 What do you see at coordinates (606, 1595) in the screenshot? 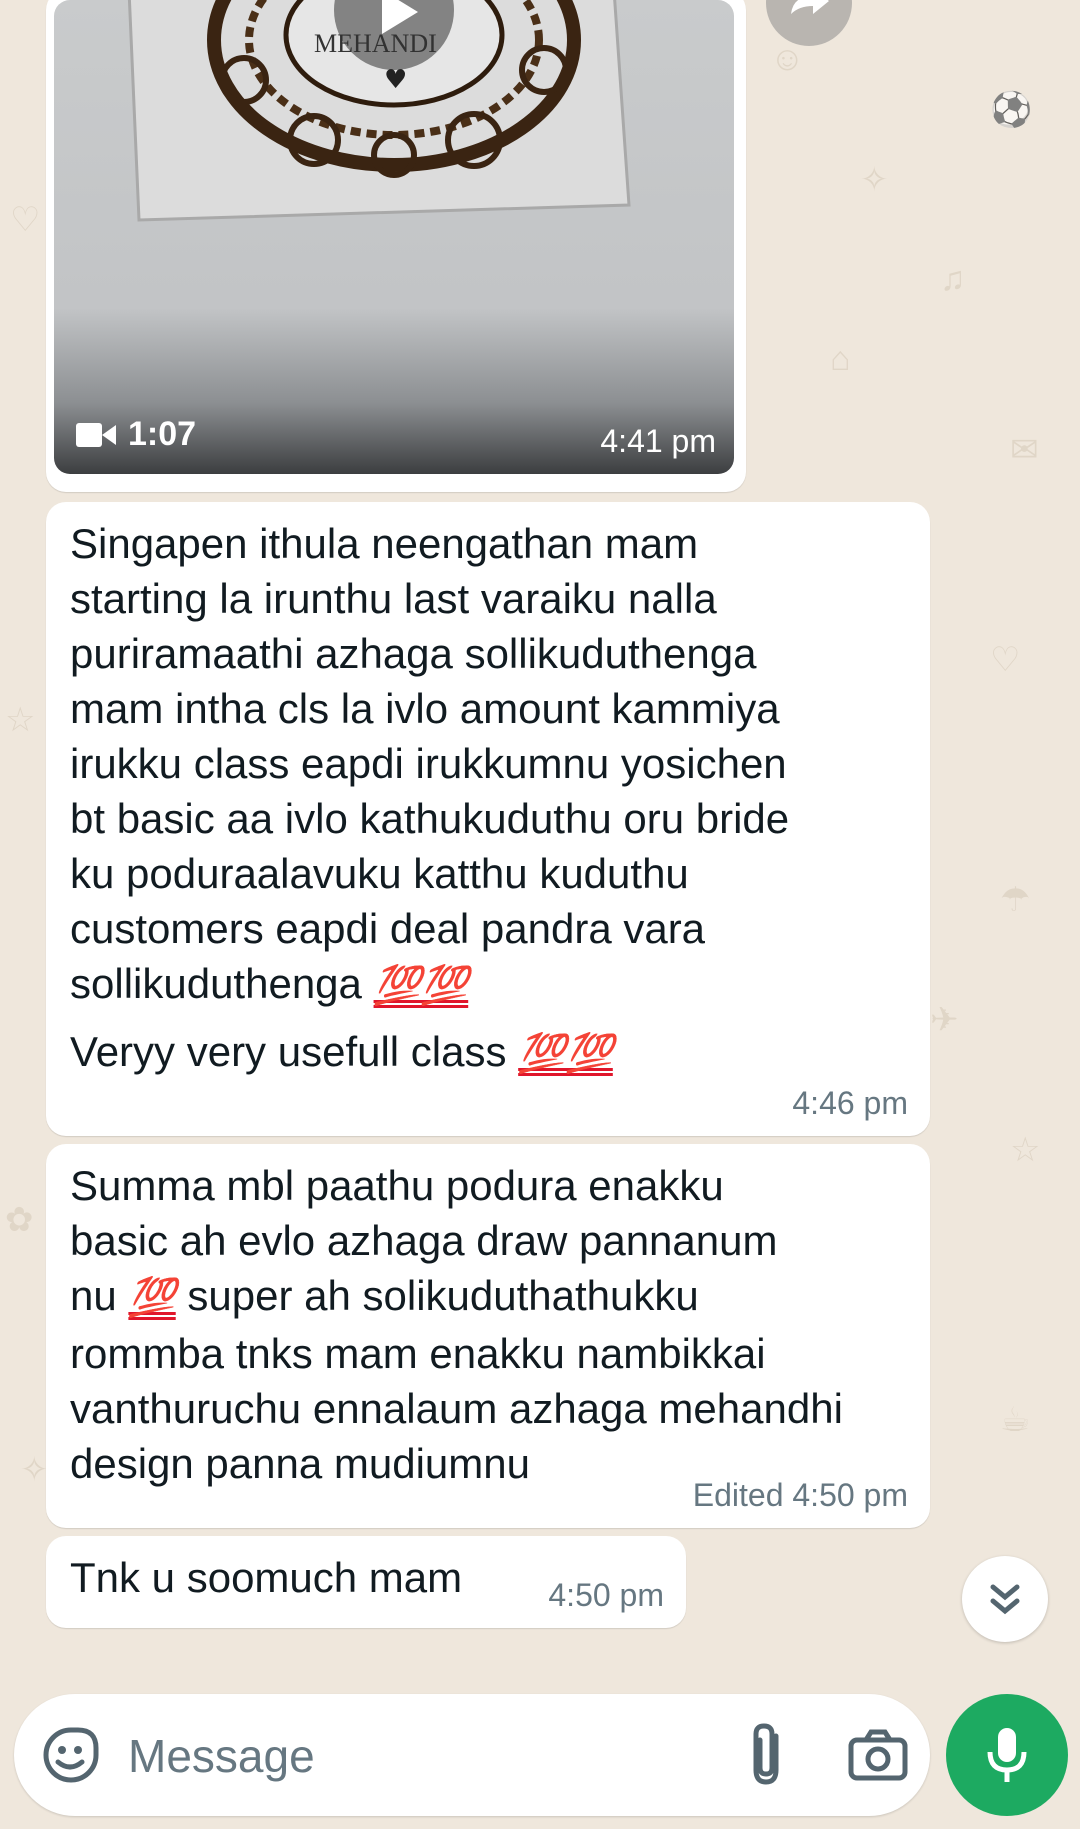
I see `message-timestamp: 4:50 pm` at bounding box center [606, 1595].